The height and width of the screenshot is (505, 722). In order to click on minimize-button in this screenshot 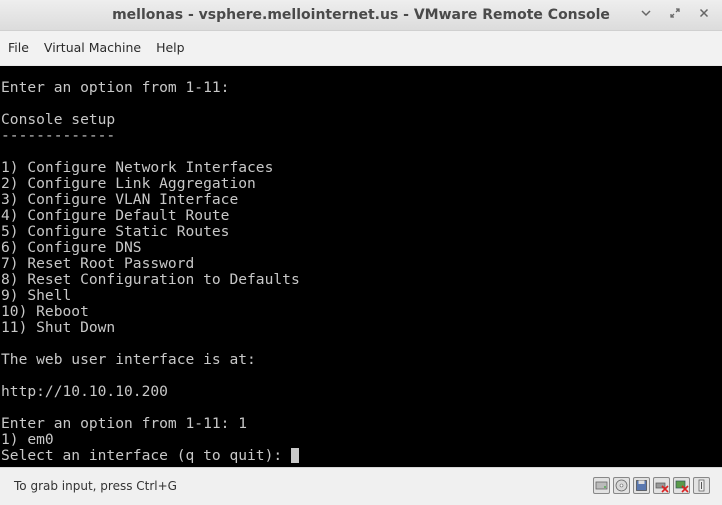, I will do `click(646, 15)`.